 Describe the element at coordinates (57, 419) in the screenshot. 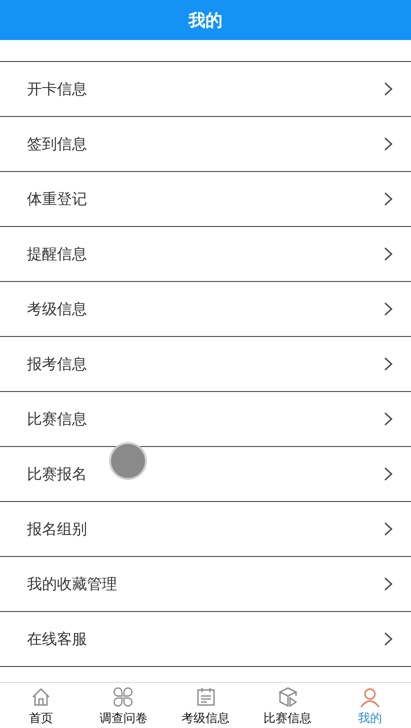

I see `menu-label: 比赛信息` at that location.